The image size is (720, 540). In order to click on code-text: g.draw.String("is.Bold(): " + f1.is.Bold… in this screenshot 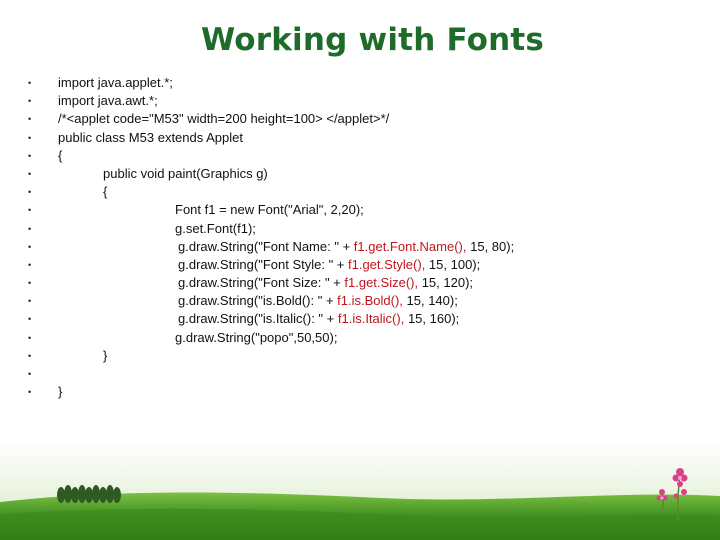, I will do `click(318, 301)`.